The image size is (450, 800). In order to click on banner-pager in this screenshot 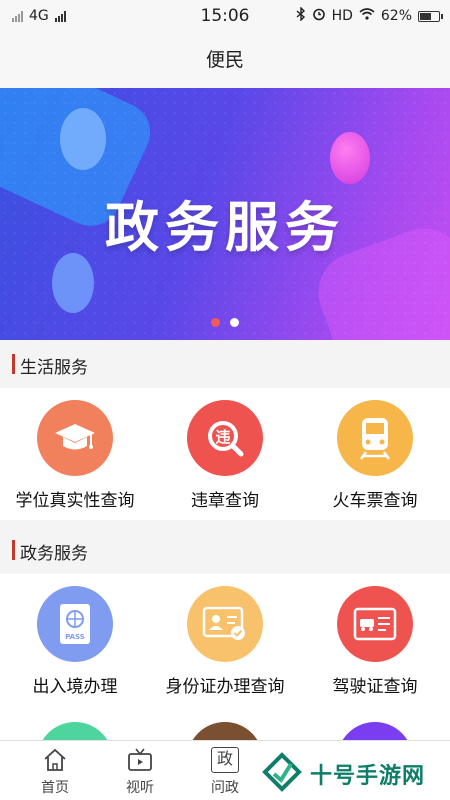, I will do `click(225, 322)`.